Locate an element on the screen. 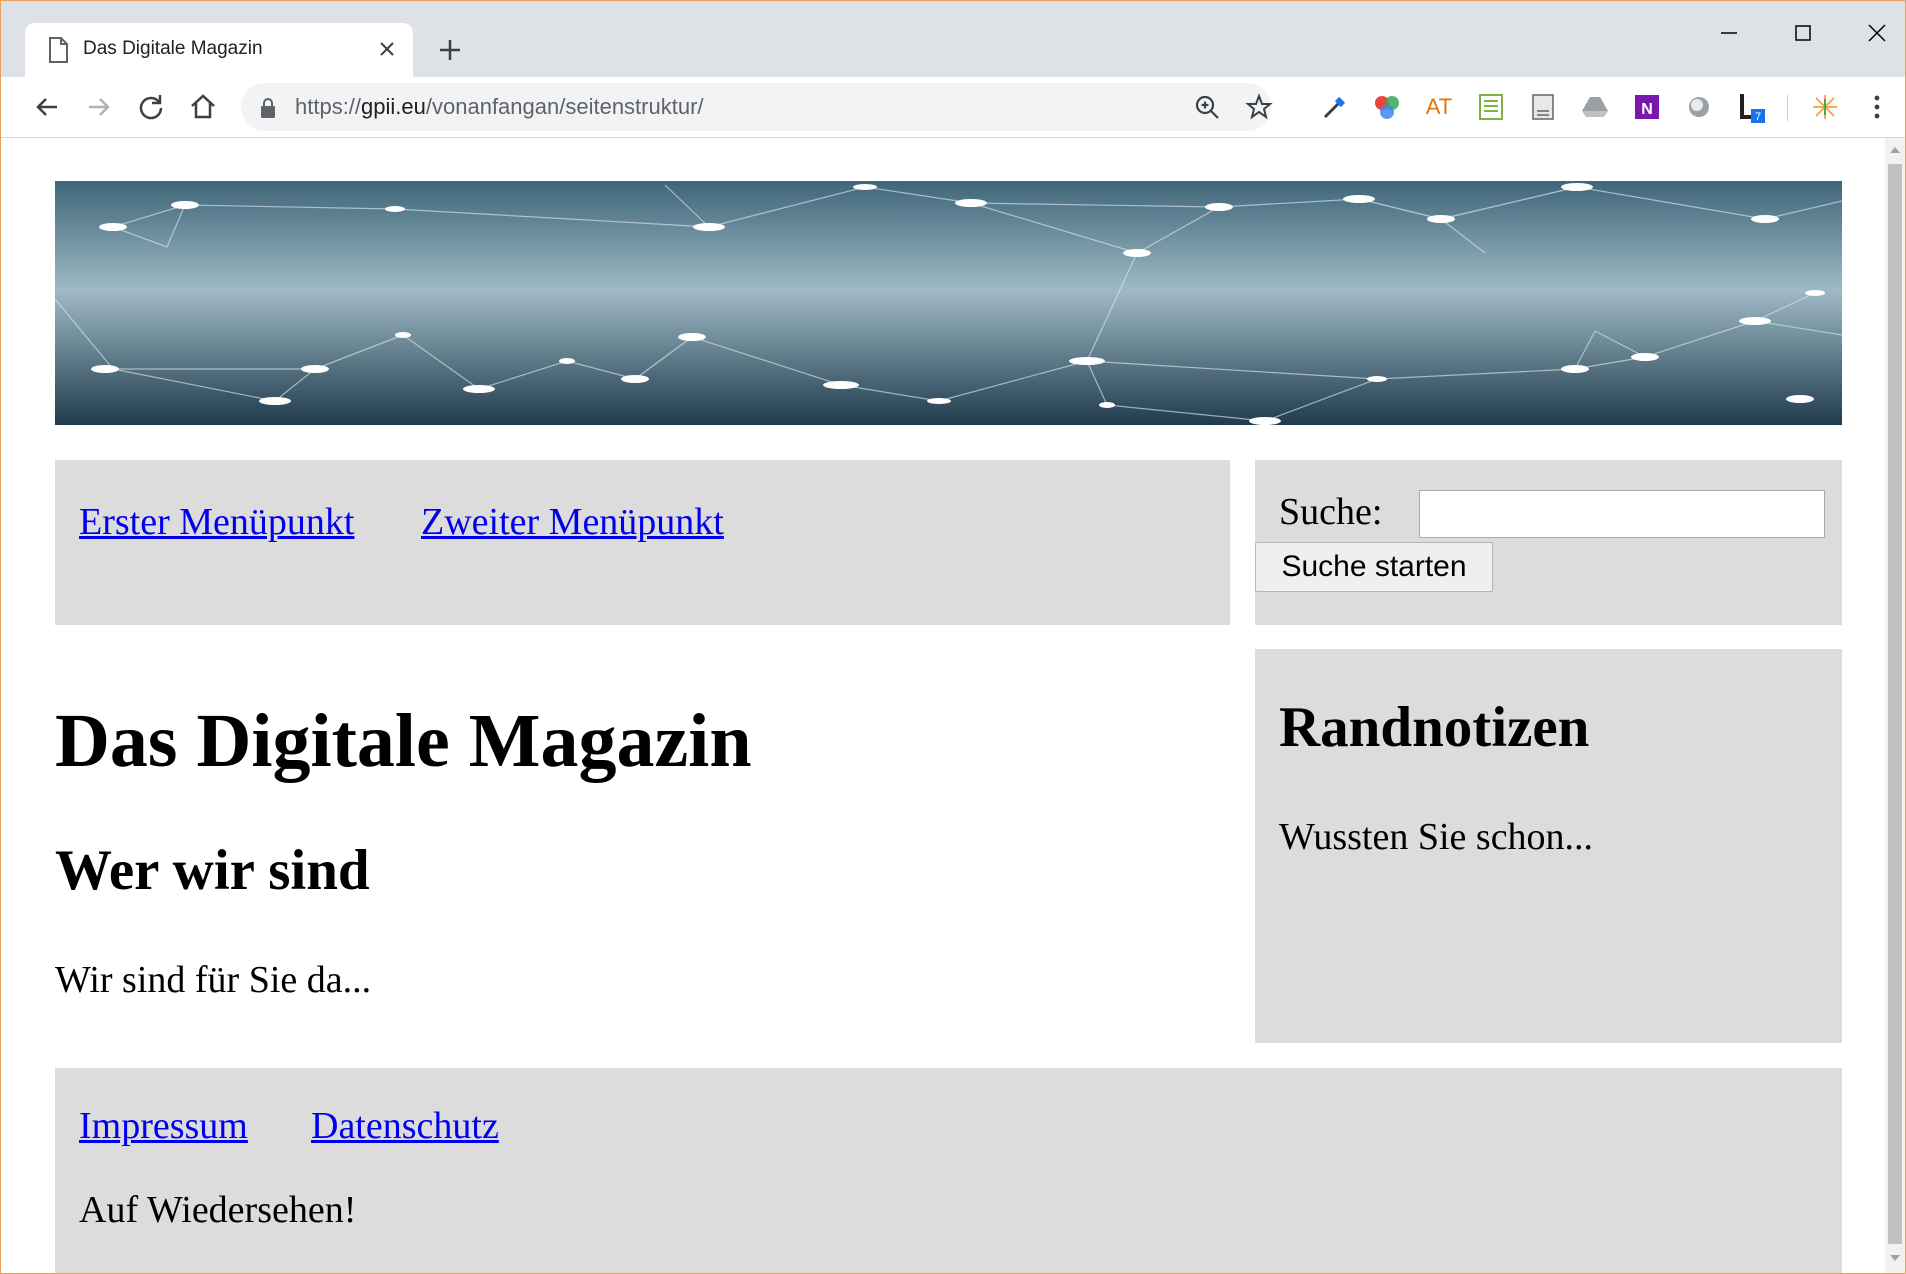 This screenshot has height=1274, width=1906. search-button: Suche starten is located at coordinates (1374, 567).